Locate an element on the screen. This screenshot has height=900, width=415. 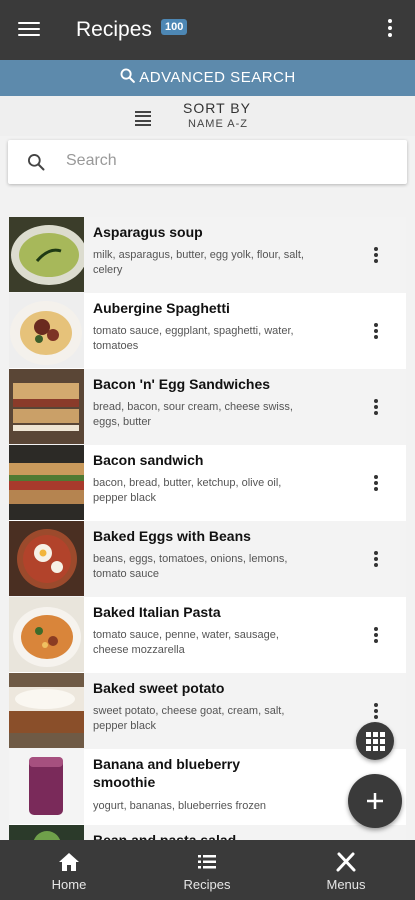
sort-value: NAME A-Z is located at coordinates (218, 124).